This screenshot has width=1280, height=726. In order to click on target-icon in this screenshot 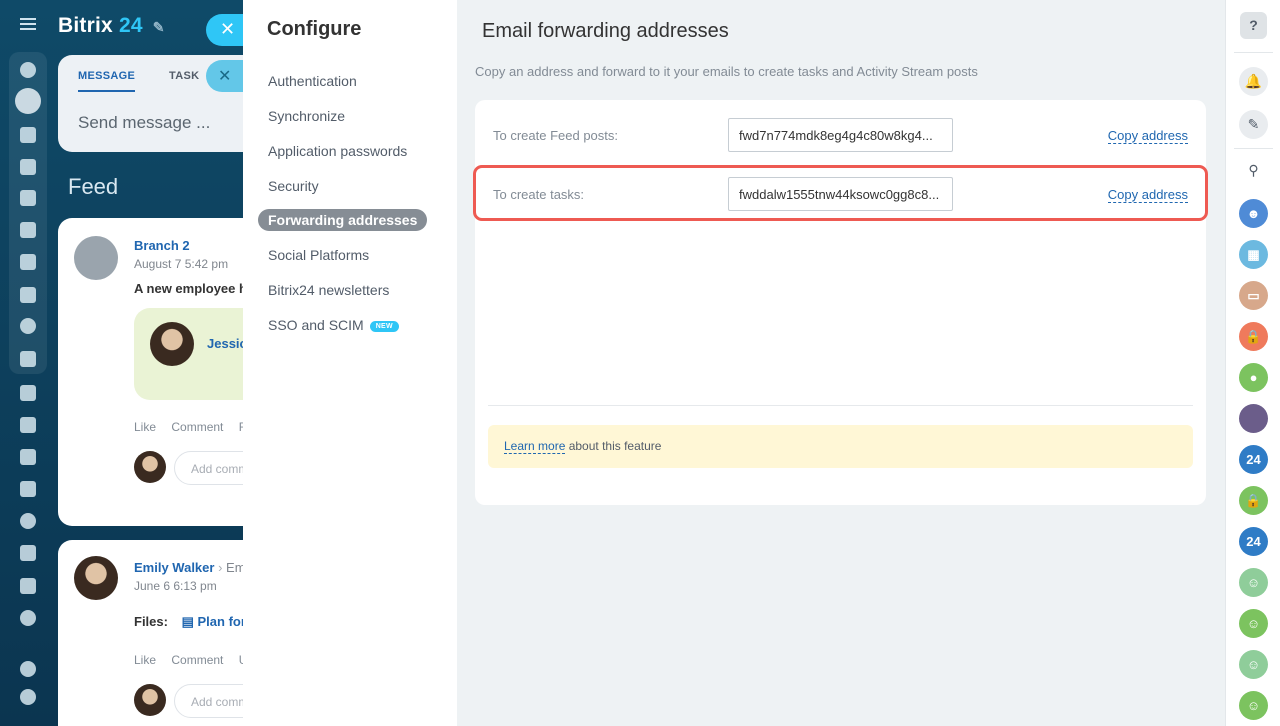, I will do `click(28, 521)`.